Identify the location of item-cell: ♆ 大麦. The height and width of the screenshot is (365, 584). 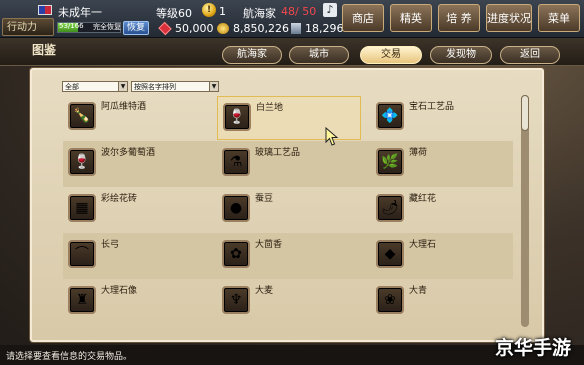
(289, 302).